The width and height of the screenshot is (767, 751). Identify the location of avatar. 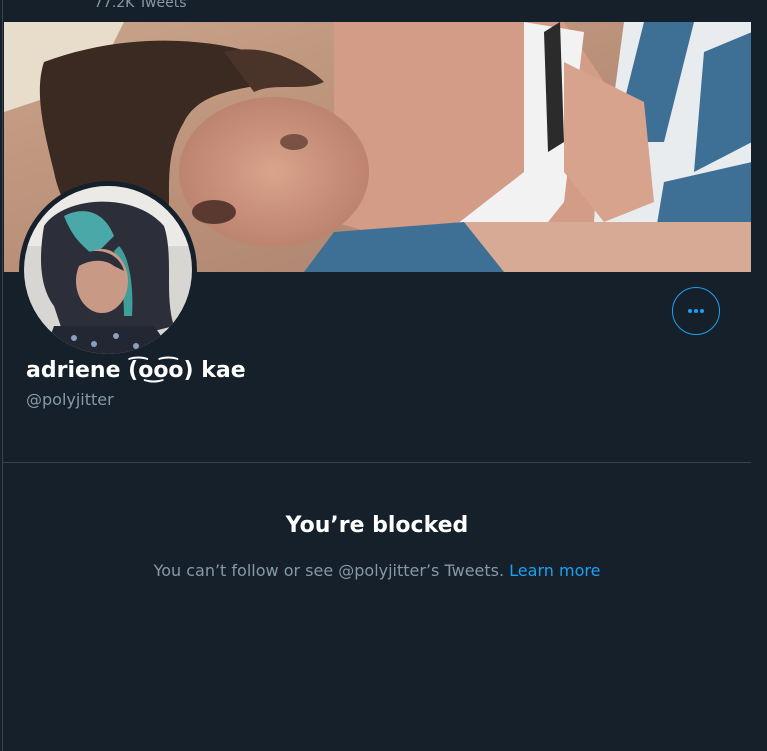
(108, 270).